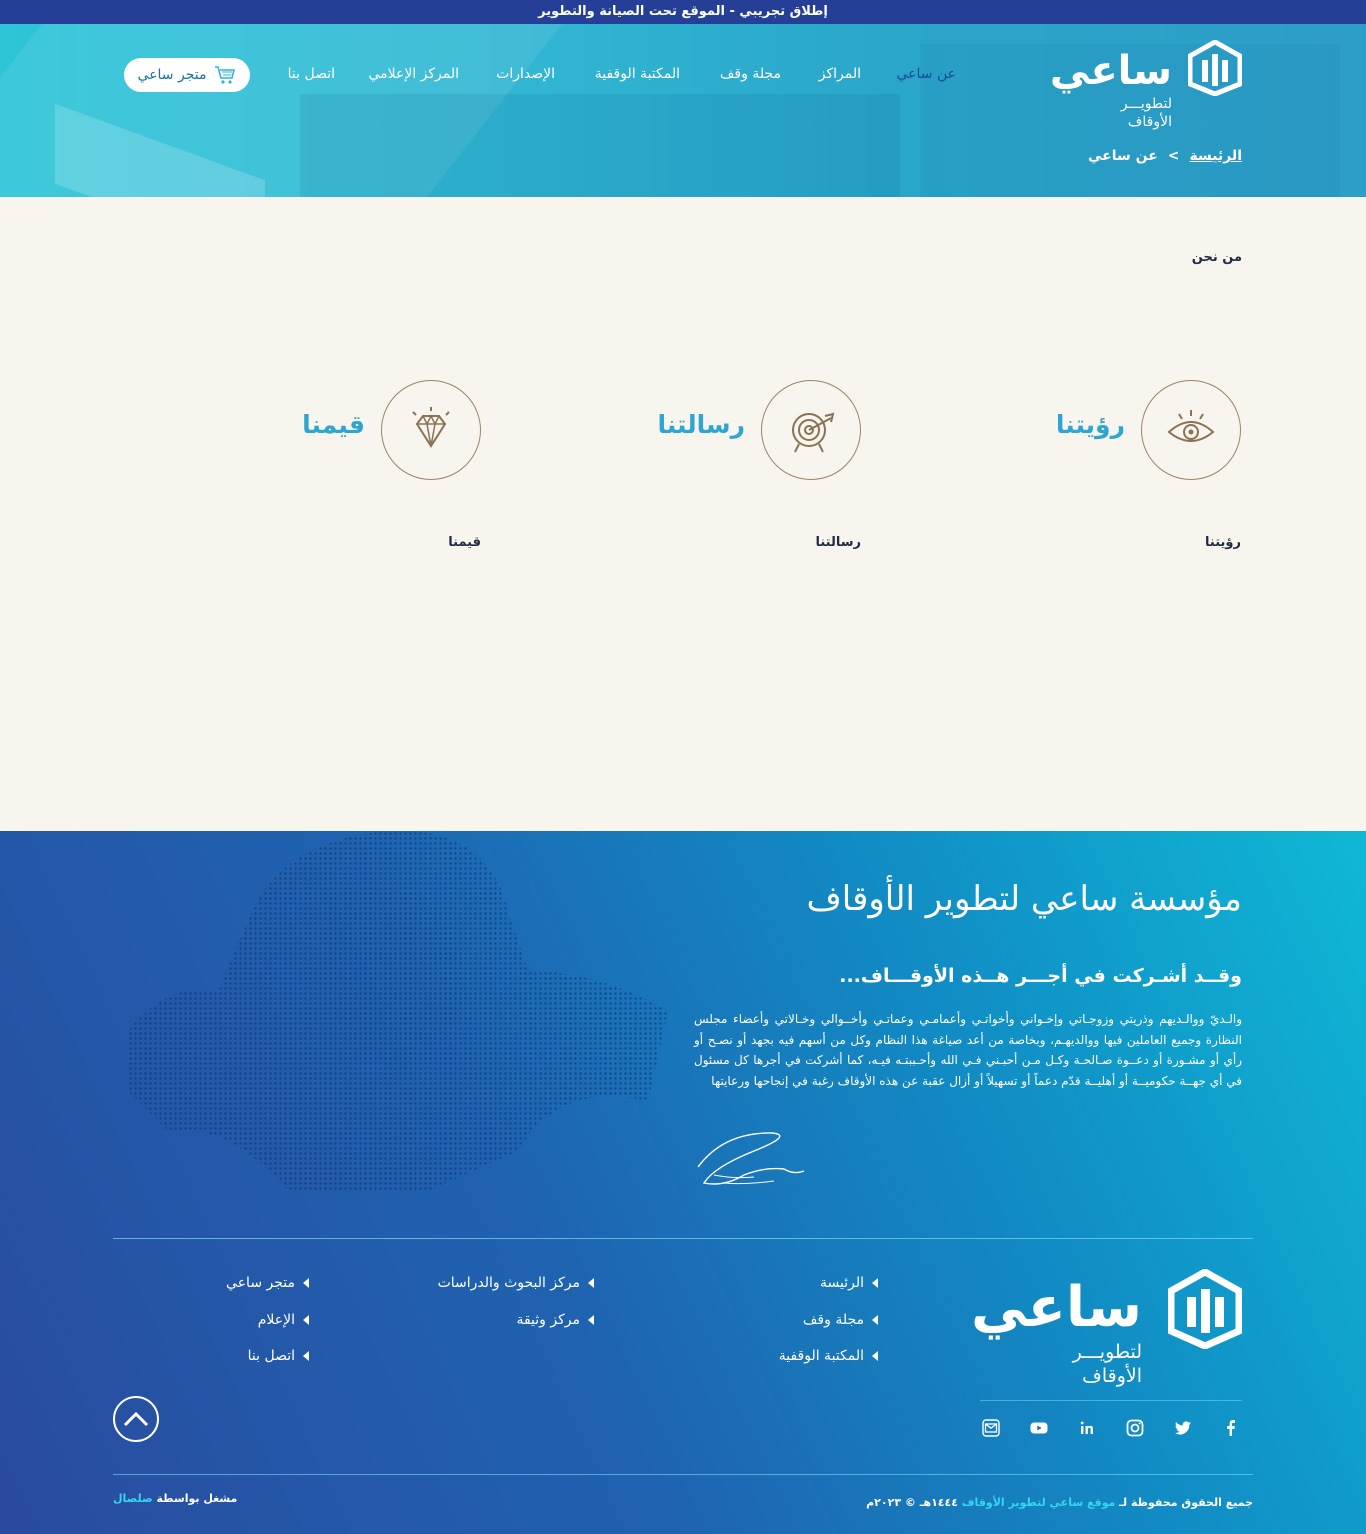 Image resolution: width=1366 pixels, height=1534 pixels. I want to click on footer-logo: ساعي لتطويـــر الأوقاف, so click(1106, 1328).